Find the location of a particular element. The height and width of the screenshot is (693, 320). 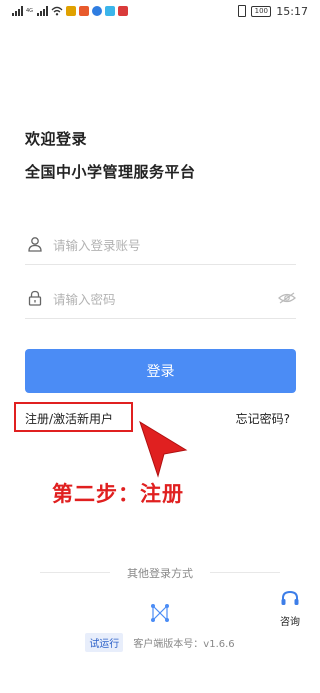

lock-icon is located at coordinates (35, 298).